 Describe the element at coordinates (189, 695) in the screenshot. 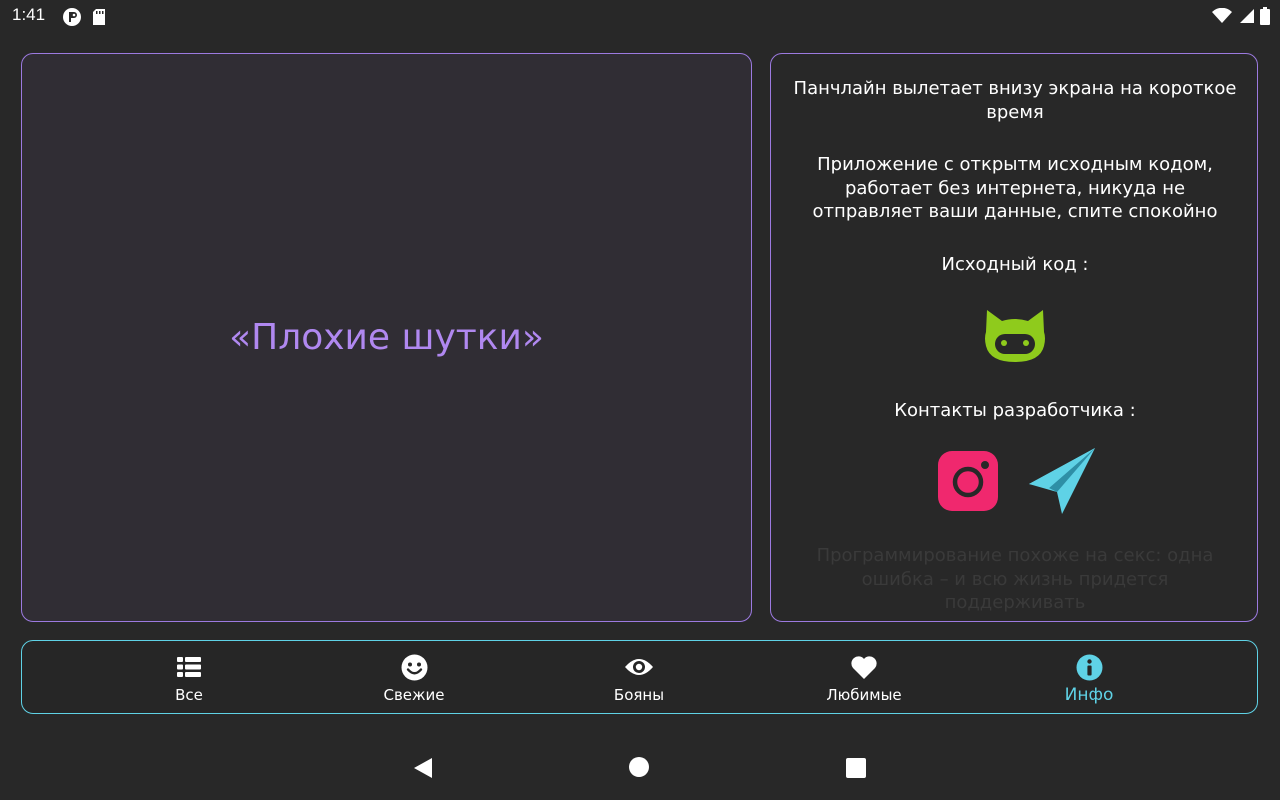

I see `nav-label-all: Все` at that location.